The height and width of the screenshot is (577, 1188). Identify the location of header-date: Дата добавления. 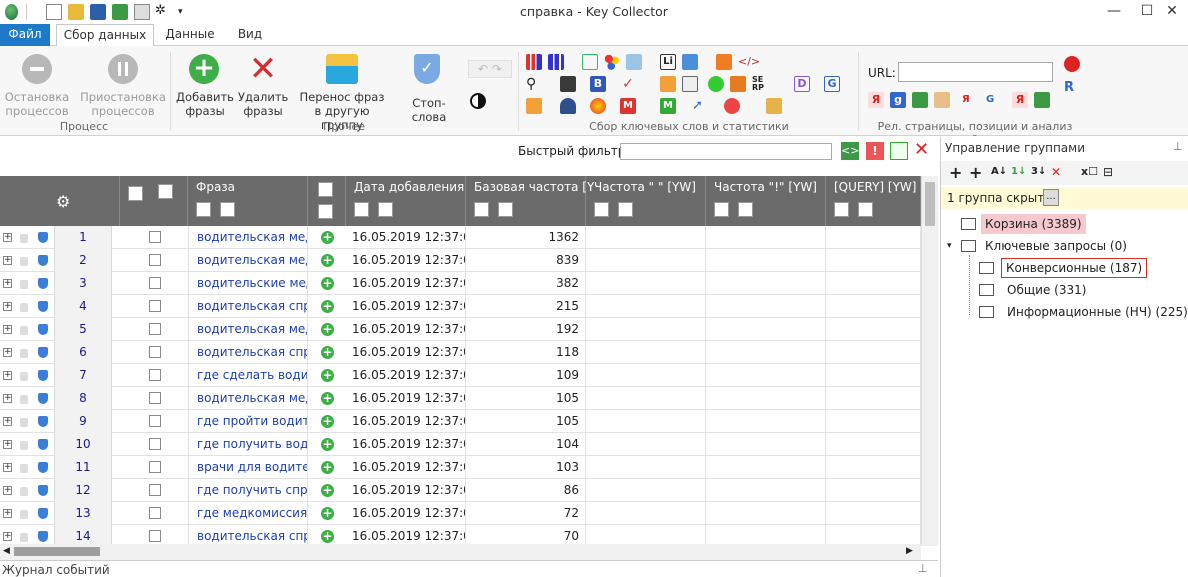
(406, 201).